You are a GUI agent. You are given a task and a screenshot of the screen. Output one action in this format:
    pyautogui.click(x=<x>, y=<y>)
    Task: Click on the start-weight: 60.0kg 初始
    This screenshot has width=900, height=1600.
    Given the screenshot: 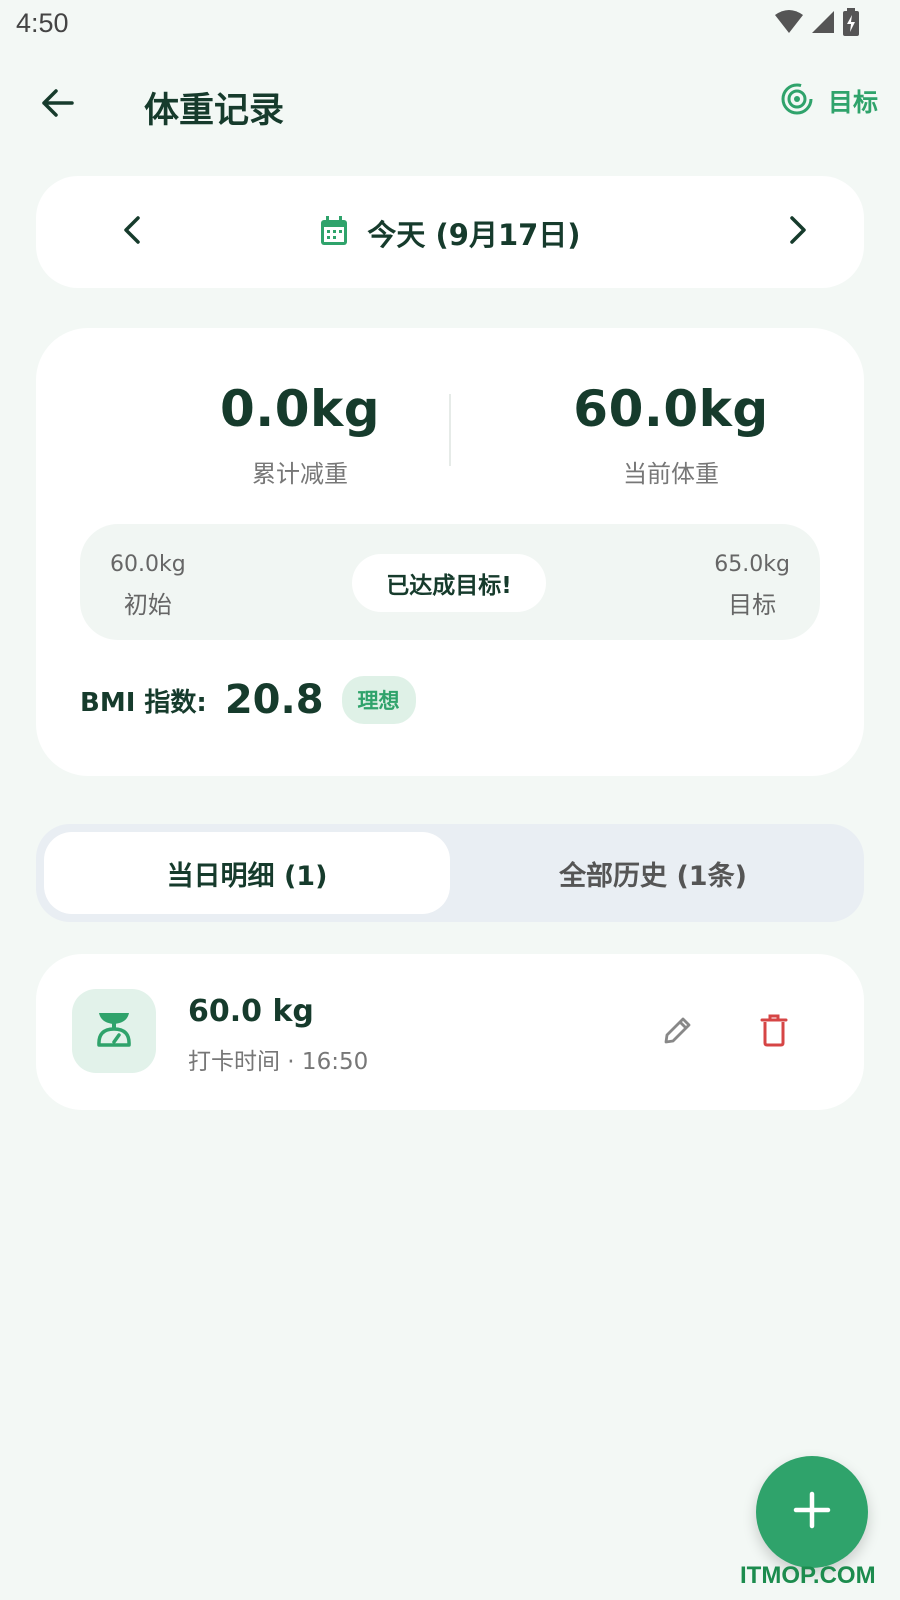 What is the action you would take?
    pyautogui.click(x=148, y=586)
    